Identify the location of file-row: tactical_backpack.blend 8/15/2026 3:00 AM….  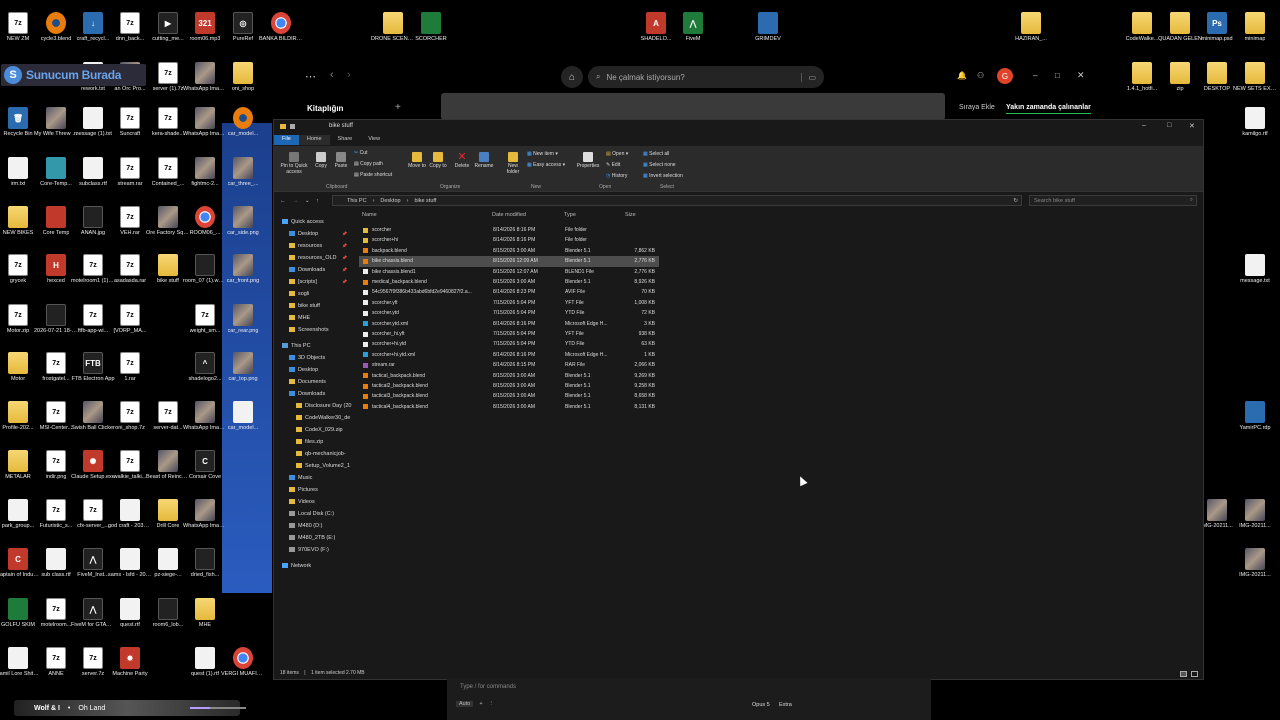
(509, 376).